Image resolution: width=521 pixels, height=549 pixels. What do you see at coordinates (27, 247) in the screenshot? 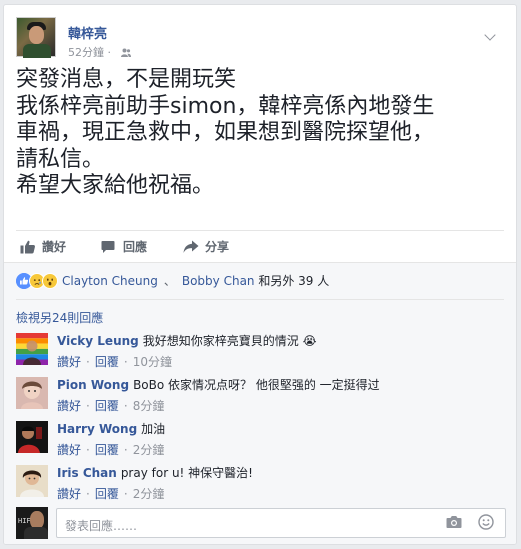
I see `thumbs-up-icon` at bounding box center [27, 247].